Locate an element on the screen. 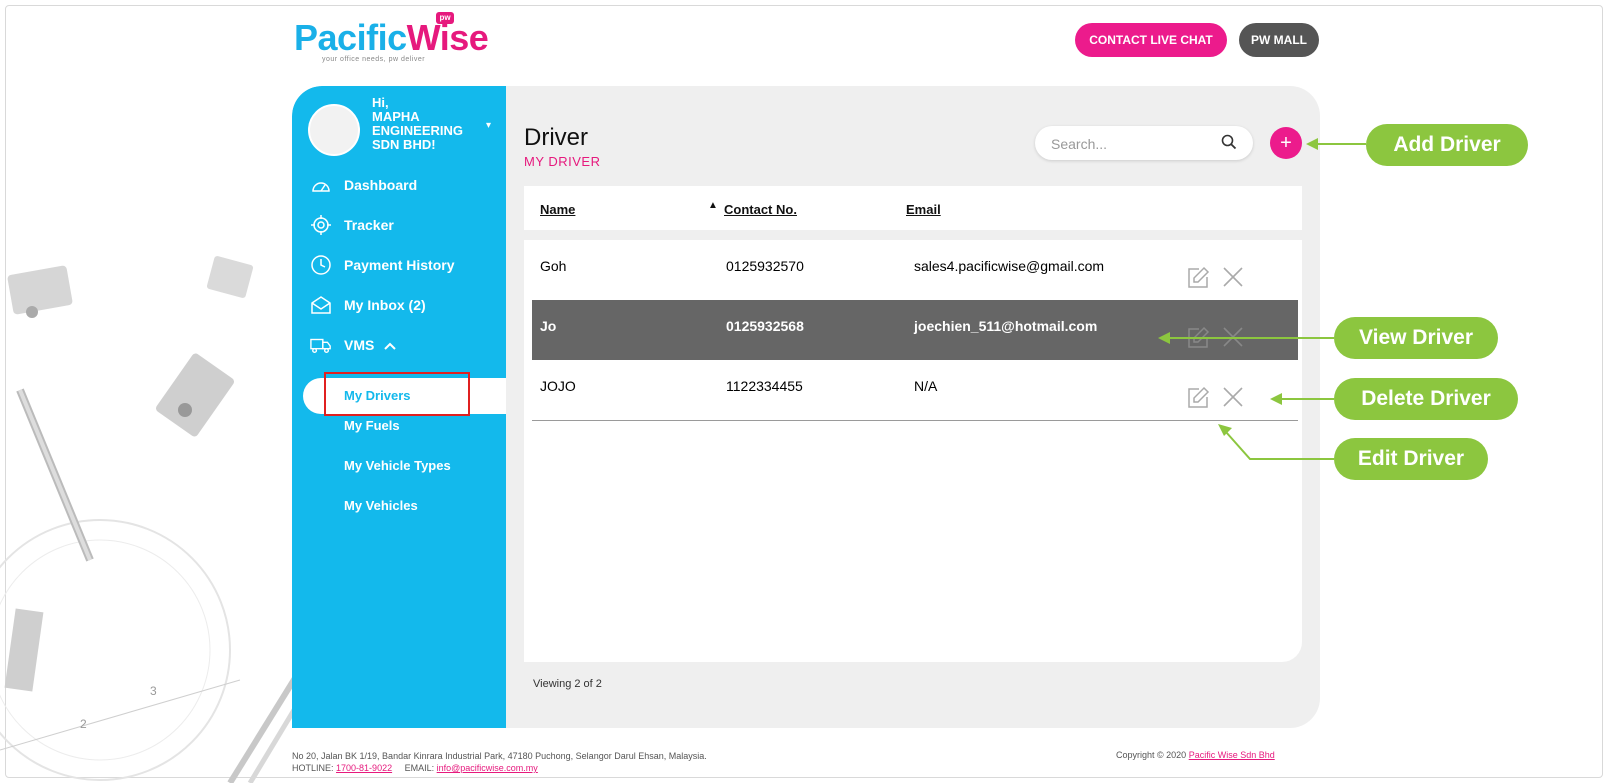 This screenshot has height=783, width=1610. callout-view-driver: View Driver is located at coordinates (1416, 338).